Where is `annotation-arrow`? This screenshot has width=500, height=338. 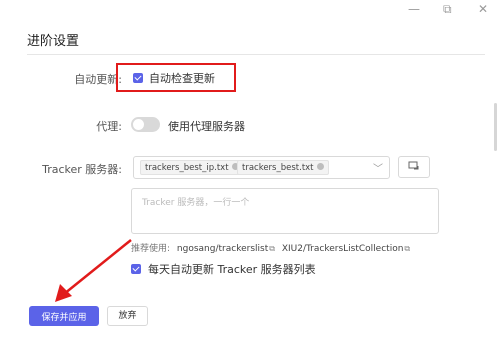
annotation-arrow is located at coordinates (93, 270).